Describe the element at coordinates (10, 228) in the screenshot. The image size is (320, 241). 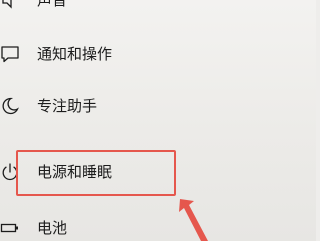
I see `battery-icon` at that location.